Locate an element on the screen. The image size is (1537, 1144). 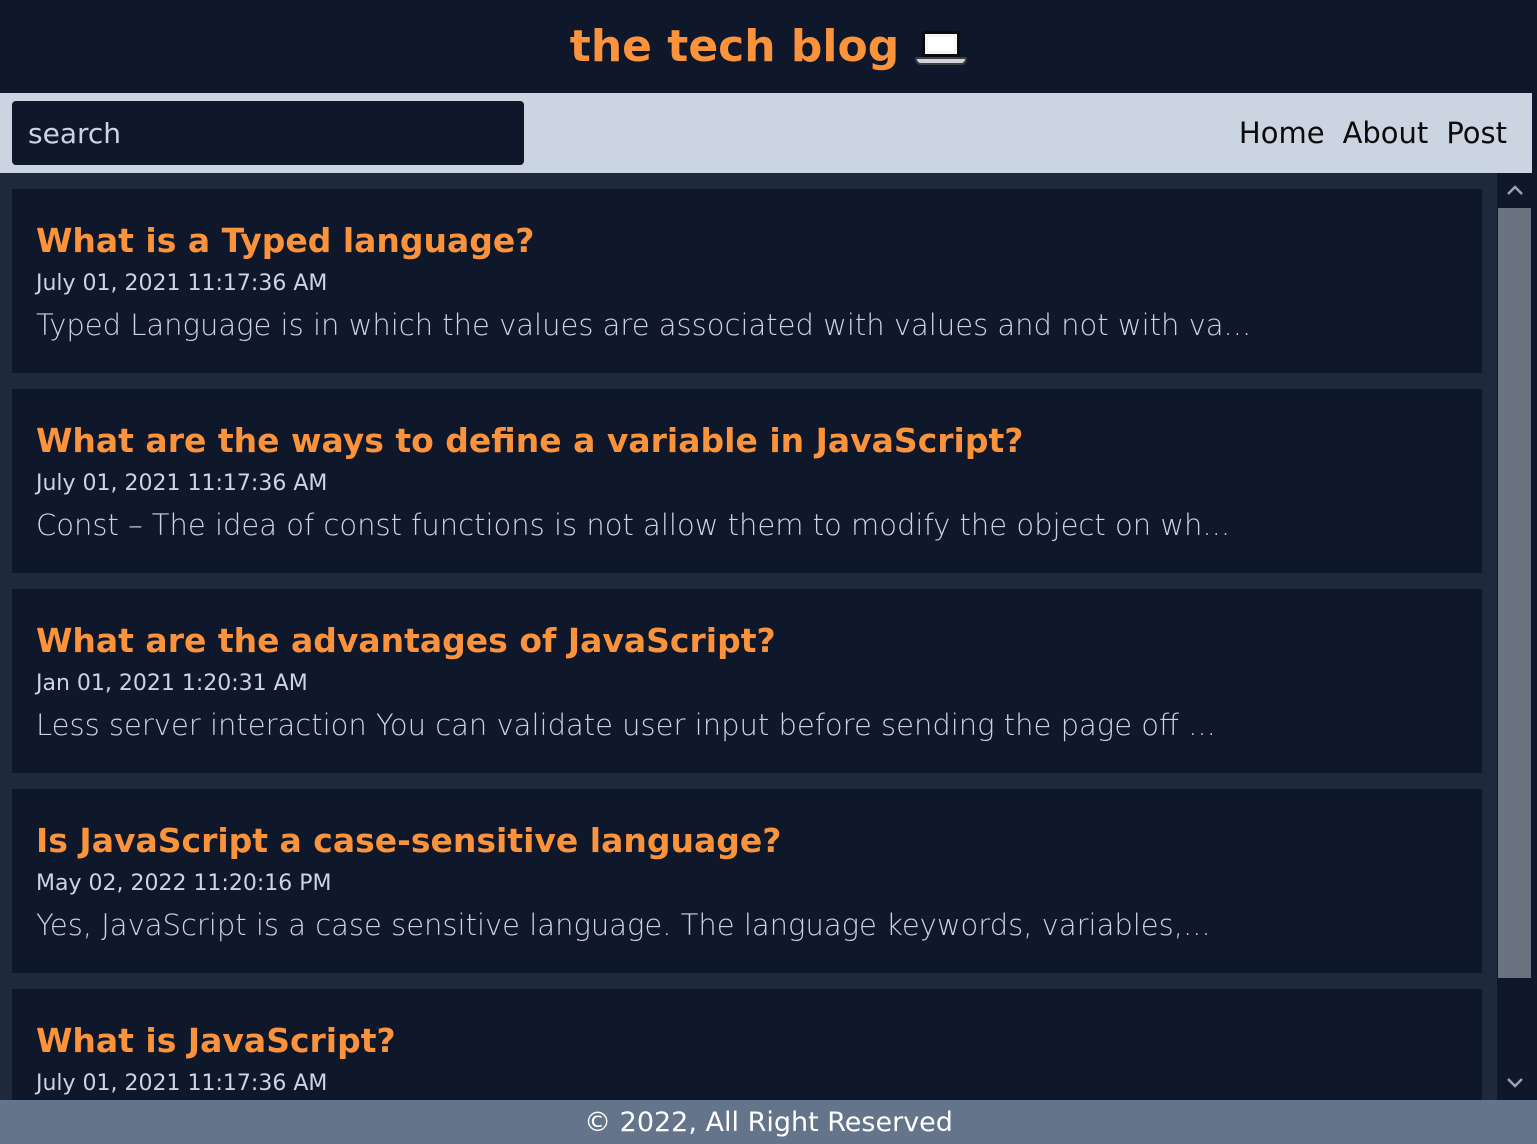
site-title: the tech blog is located at coordinates (768, 46).